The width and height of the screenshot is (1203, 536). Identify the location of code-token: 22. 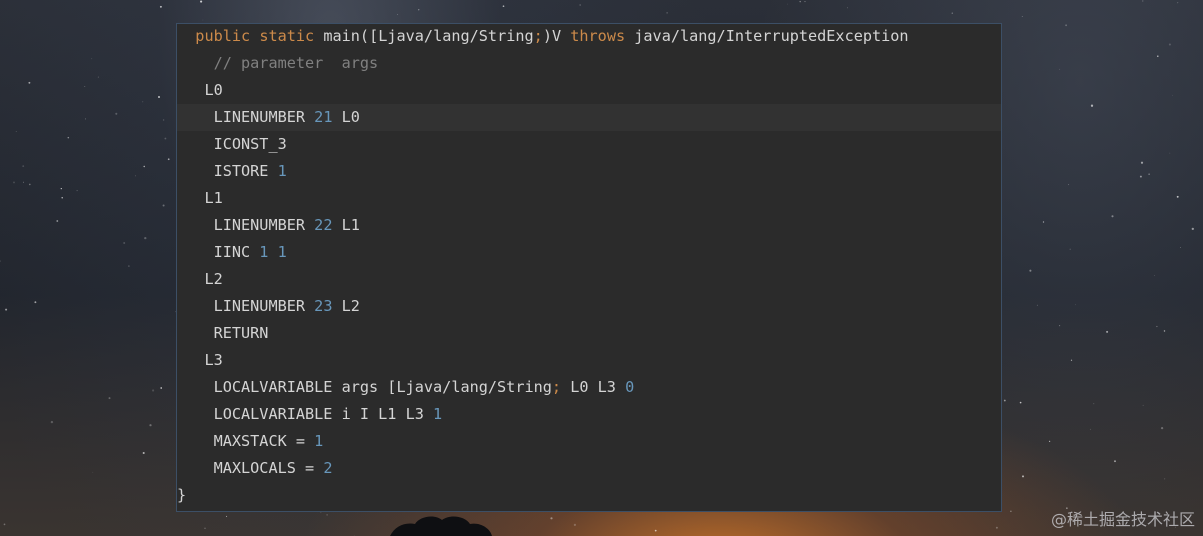
(323, 225).